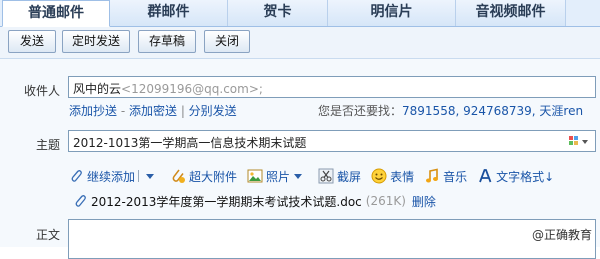 This screenshot has height=259, width=600. What do you see at coordinates (226, 201) in the screenshot?
I see `attachment-filename: 2012-2013学年度第一学期期末考试技术试题.doc` at bounding box center [226, 201].